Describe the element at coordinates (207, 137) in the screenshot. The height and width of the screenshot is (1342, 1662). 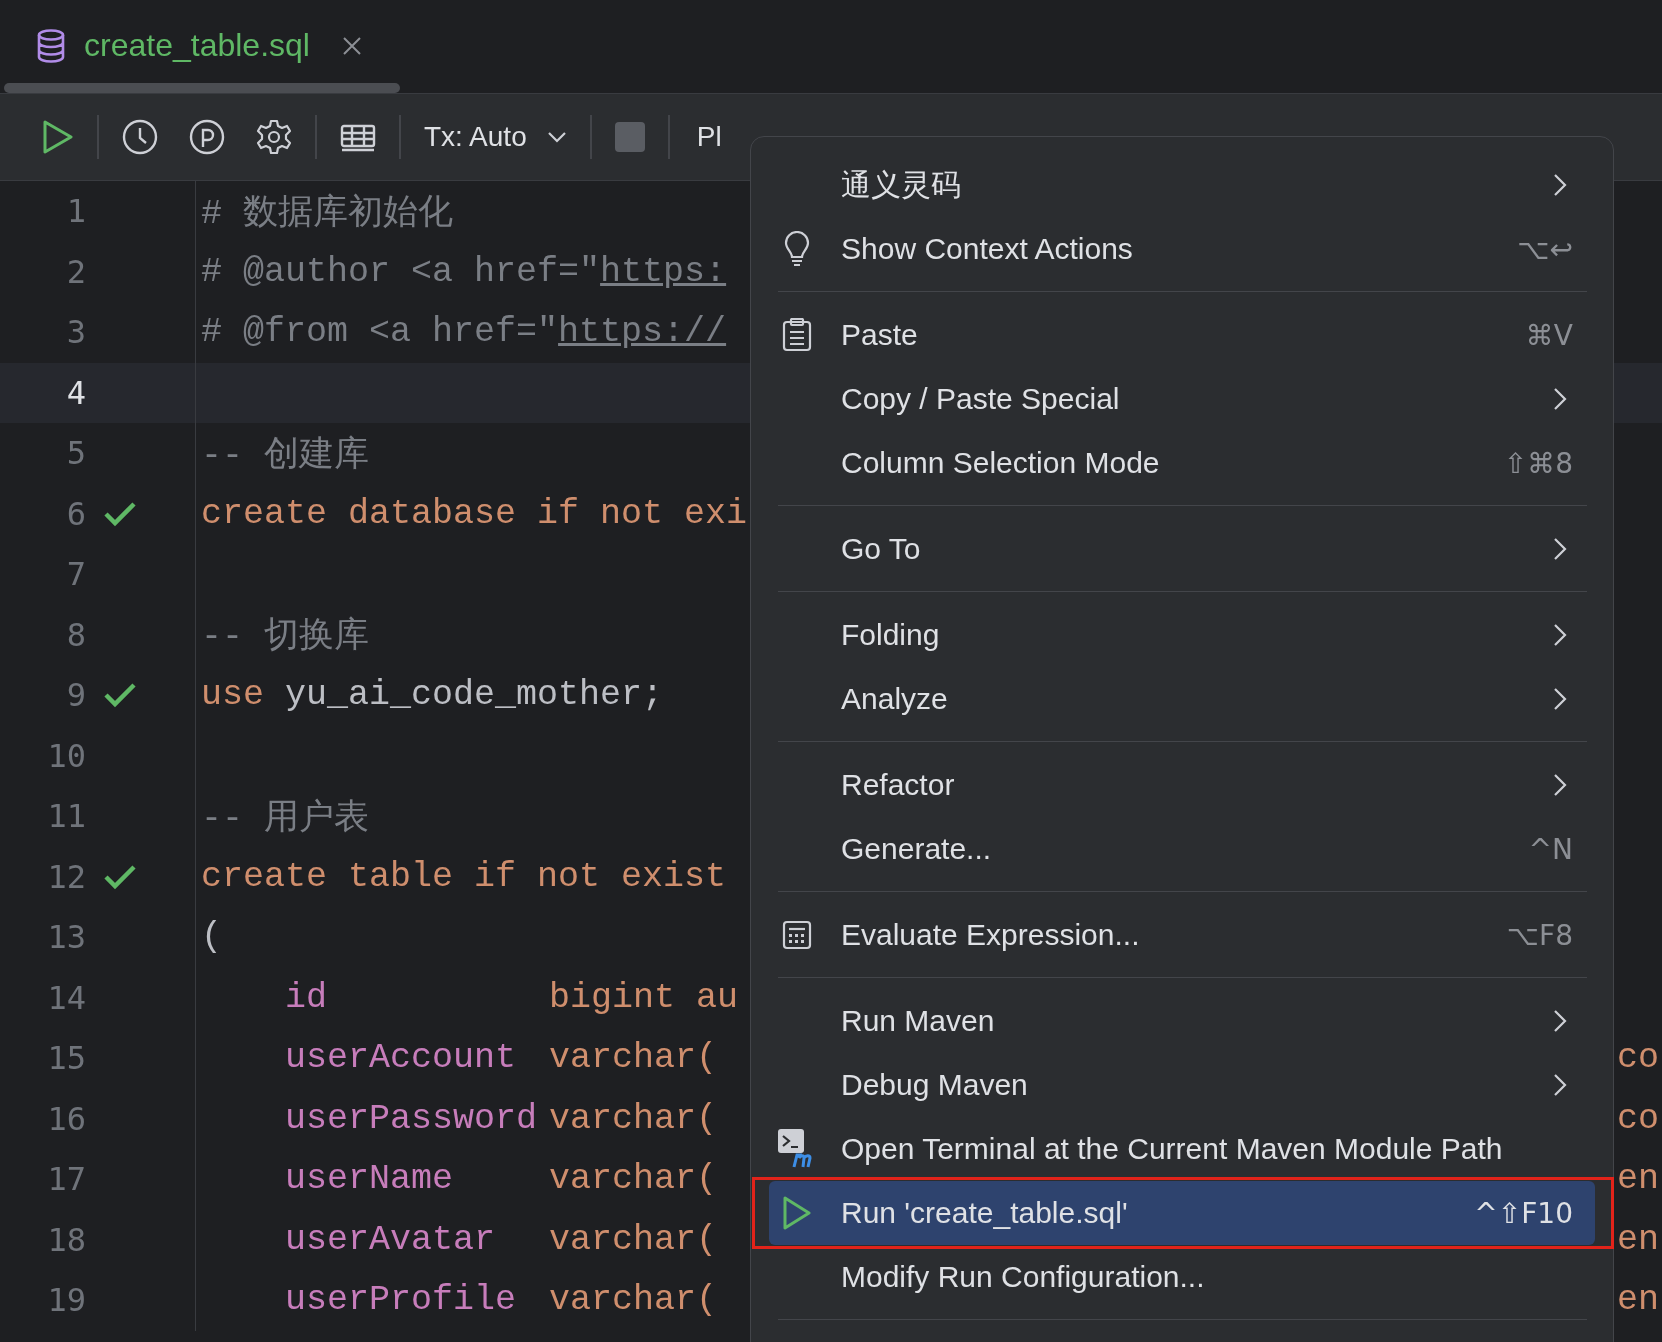
I see `p-circle-icon` at that location.